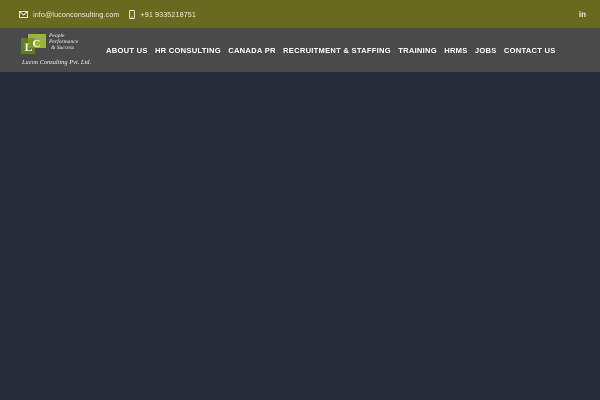 This screenshot has width=600, height=400. Describe the element at coordinates (337, 50) in the screenshot. I see `nav-recruitment-staffing: RECRUITMENT & STAFFING` at that location.